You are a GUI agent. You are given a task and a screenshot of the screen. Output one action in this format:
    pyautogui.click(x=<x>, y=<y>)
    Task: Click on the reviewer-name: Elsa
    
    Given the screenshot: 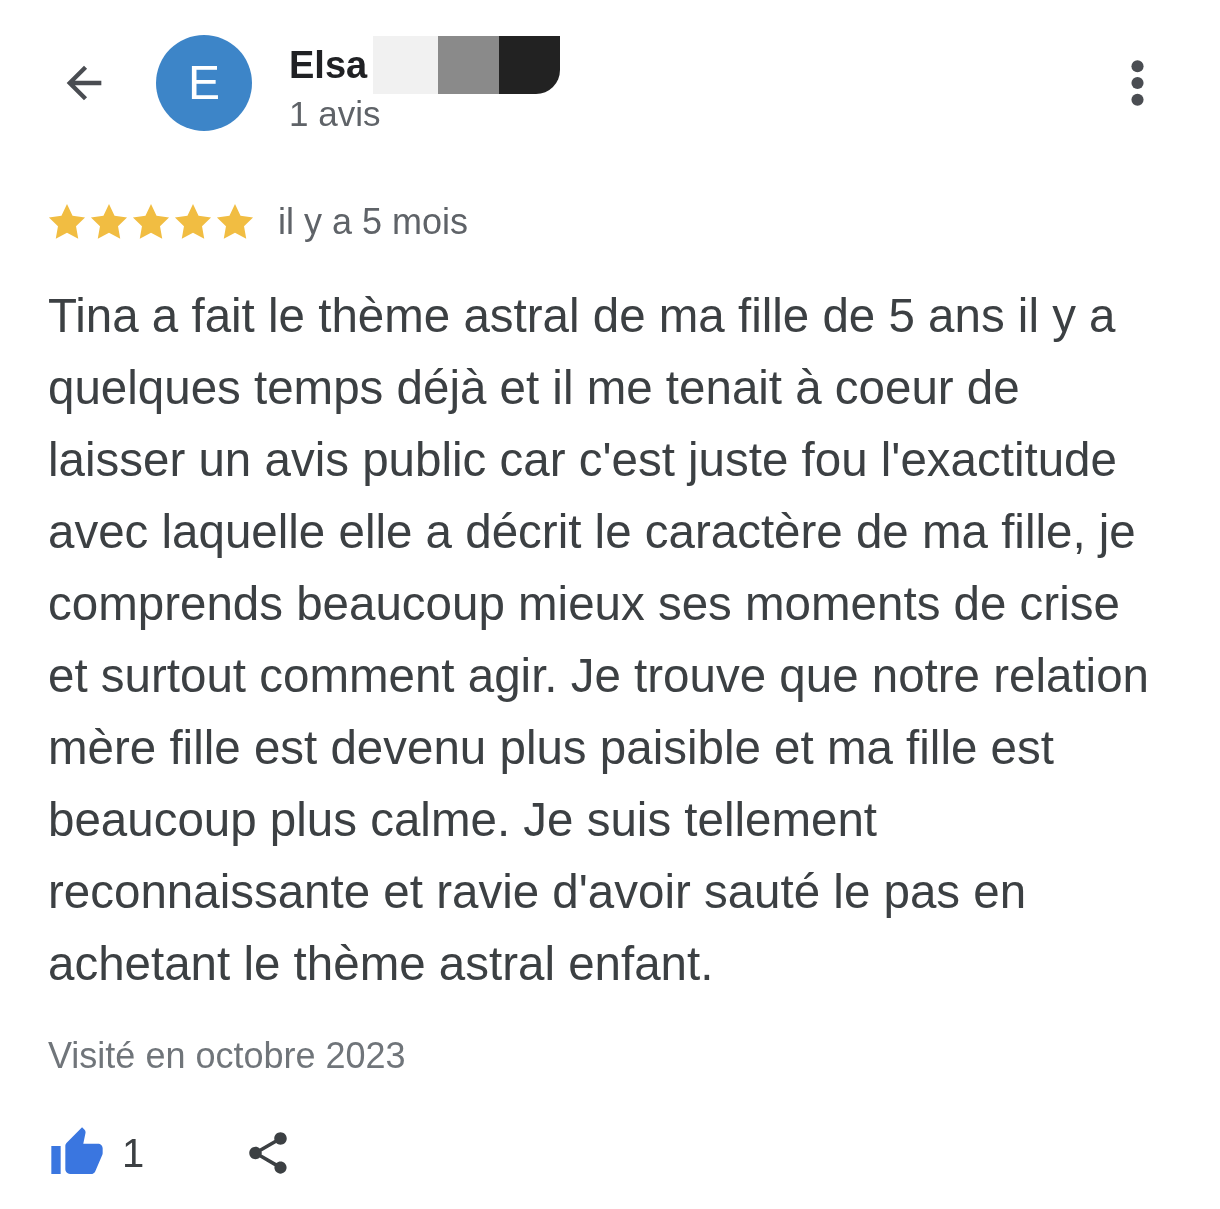 What is the action you would take?
    pyautogui.click(x=328, y=64)
    